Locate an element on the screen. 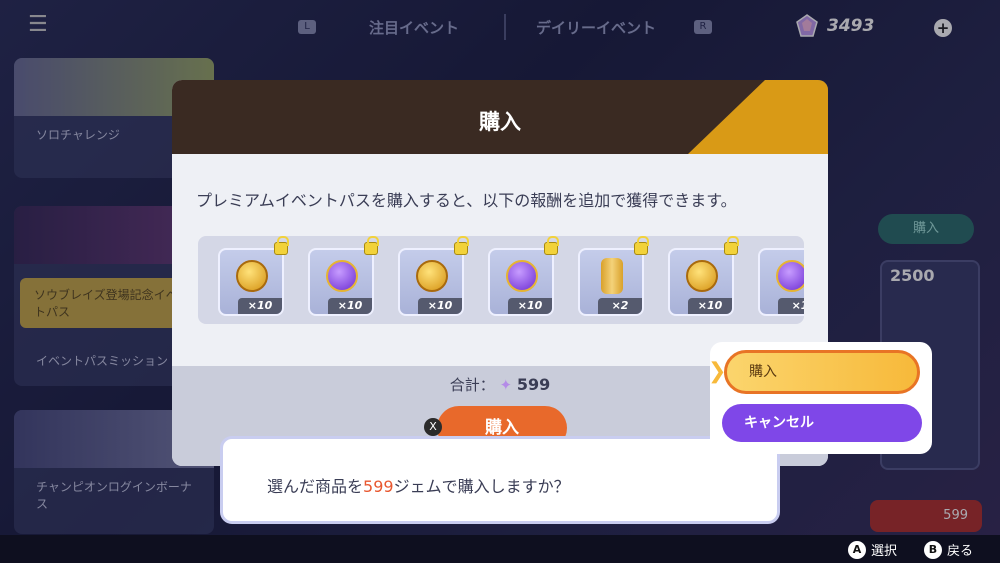 This screenshot has height=563, width=1000. total-value: 599 is located at coordinates (533, 384).